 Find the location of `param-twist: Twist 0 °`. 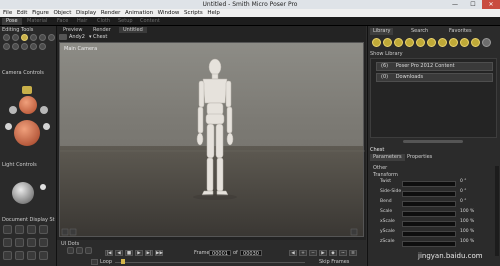

param-twist: Twist 0 ° is located at coordinates (430, 183).